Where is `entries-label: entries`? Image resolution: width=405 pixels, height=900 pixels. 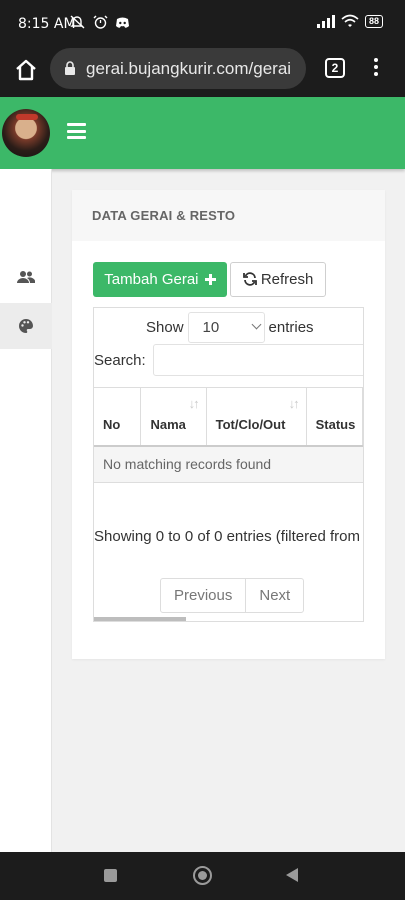 entries-label: entries is located at coordinates (291, 327).